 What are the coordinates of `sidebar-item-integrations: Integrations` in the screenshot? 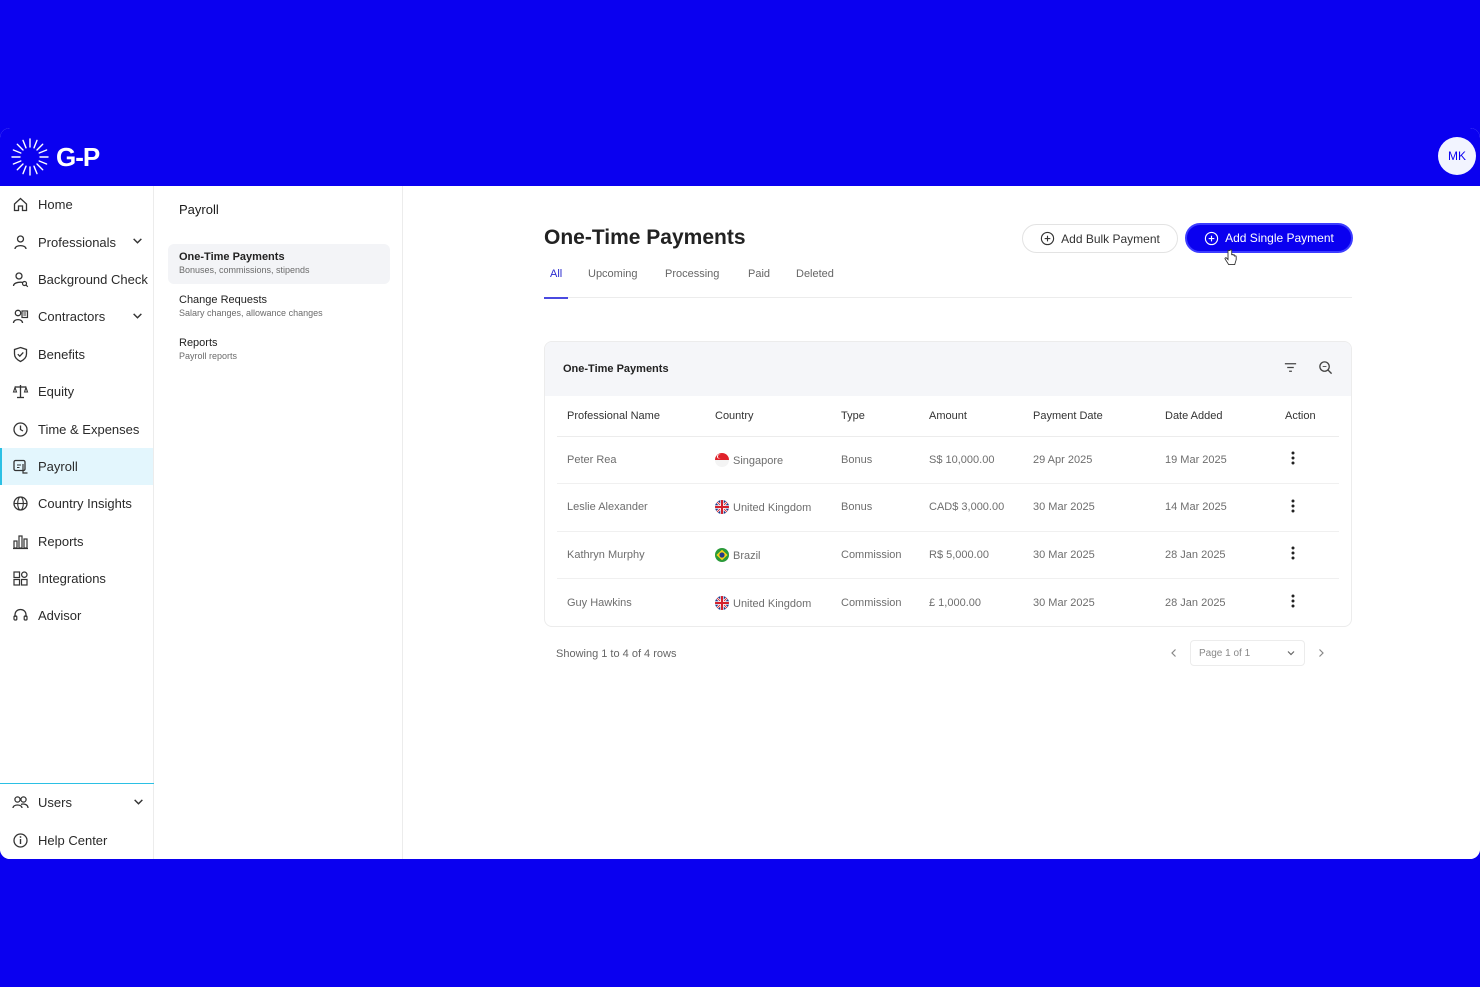 It's located at (76, 578).